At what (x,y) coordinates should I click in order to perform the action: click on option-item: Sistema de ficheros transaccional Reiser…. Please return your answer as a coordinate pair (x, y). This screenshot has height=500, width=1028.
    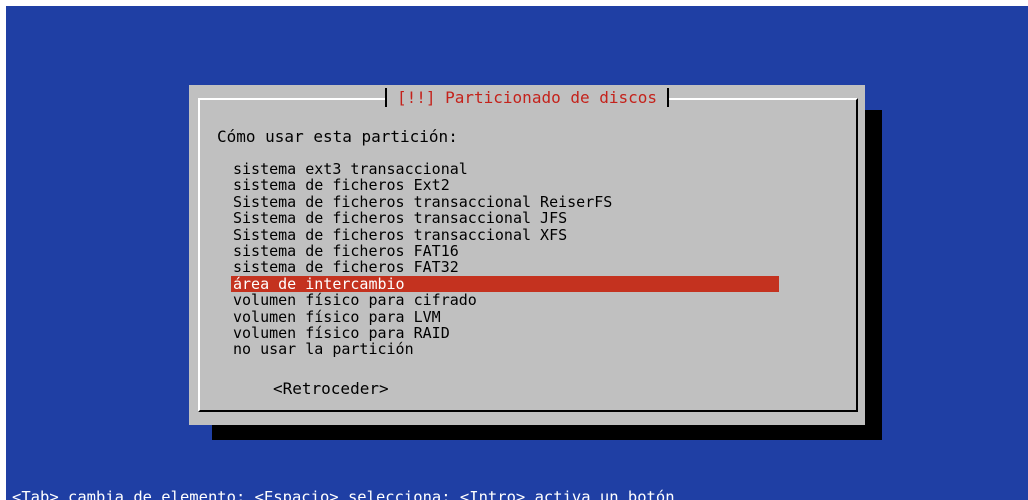
    Looking at the image, I should click on (505, 201).